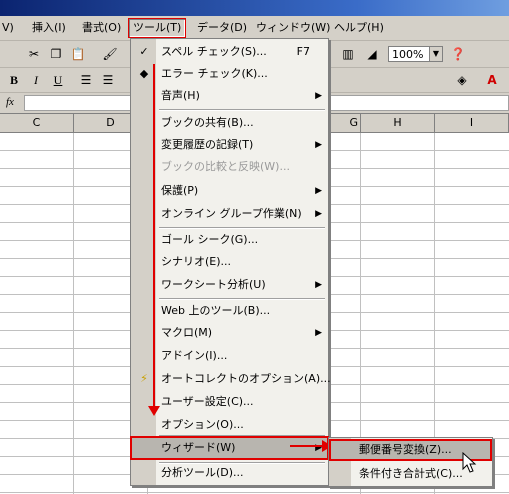  What do you see at coordinates (229, 448) in the screenshot?
I see `menu-item-wizard: ウィザード(W) ▶` at bounding box center [229, 448].